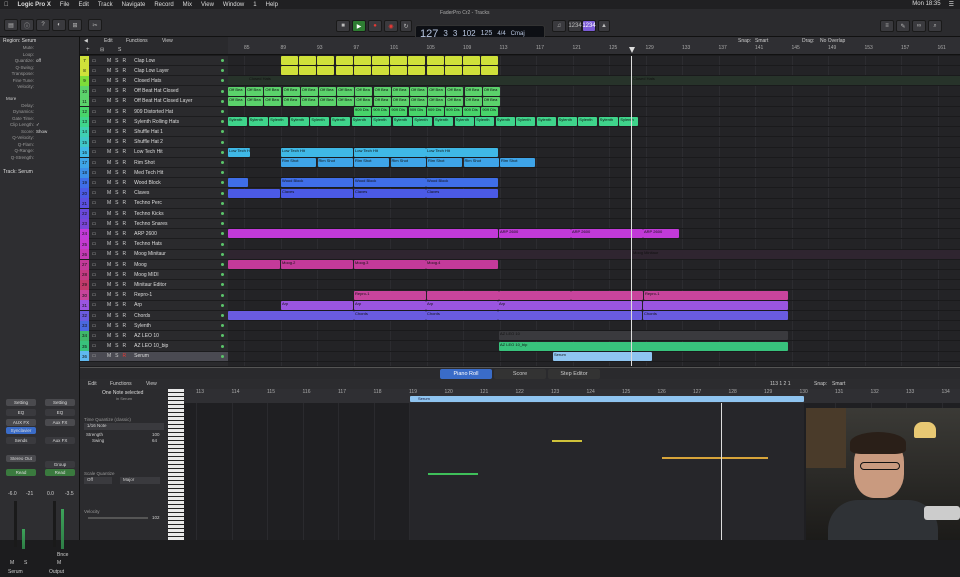 The height and width of the screenshot is (577, 960). What do you see at coordinates (154, 285) in the screenshot?
I see `track-row: 29 ▭ M S R Minitaur Editor` at bounding box center [154, 285].